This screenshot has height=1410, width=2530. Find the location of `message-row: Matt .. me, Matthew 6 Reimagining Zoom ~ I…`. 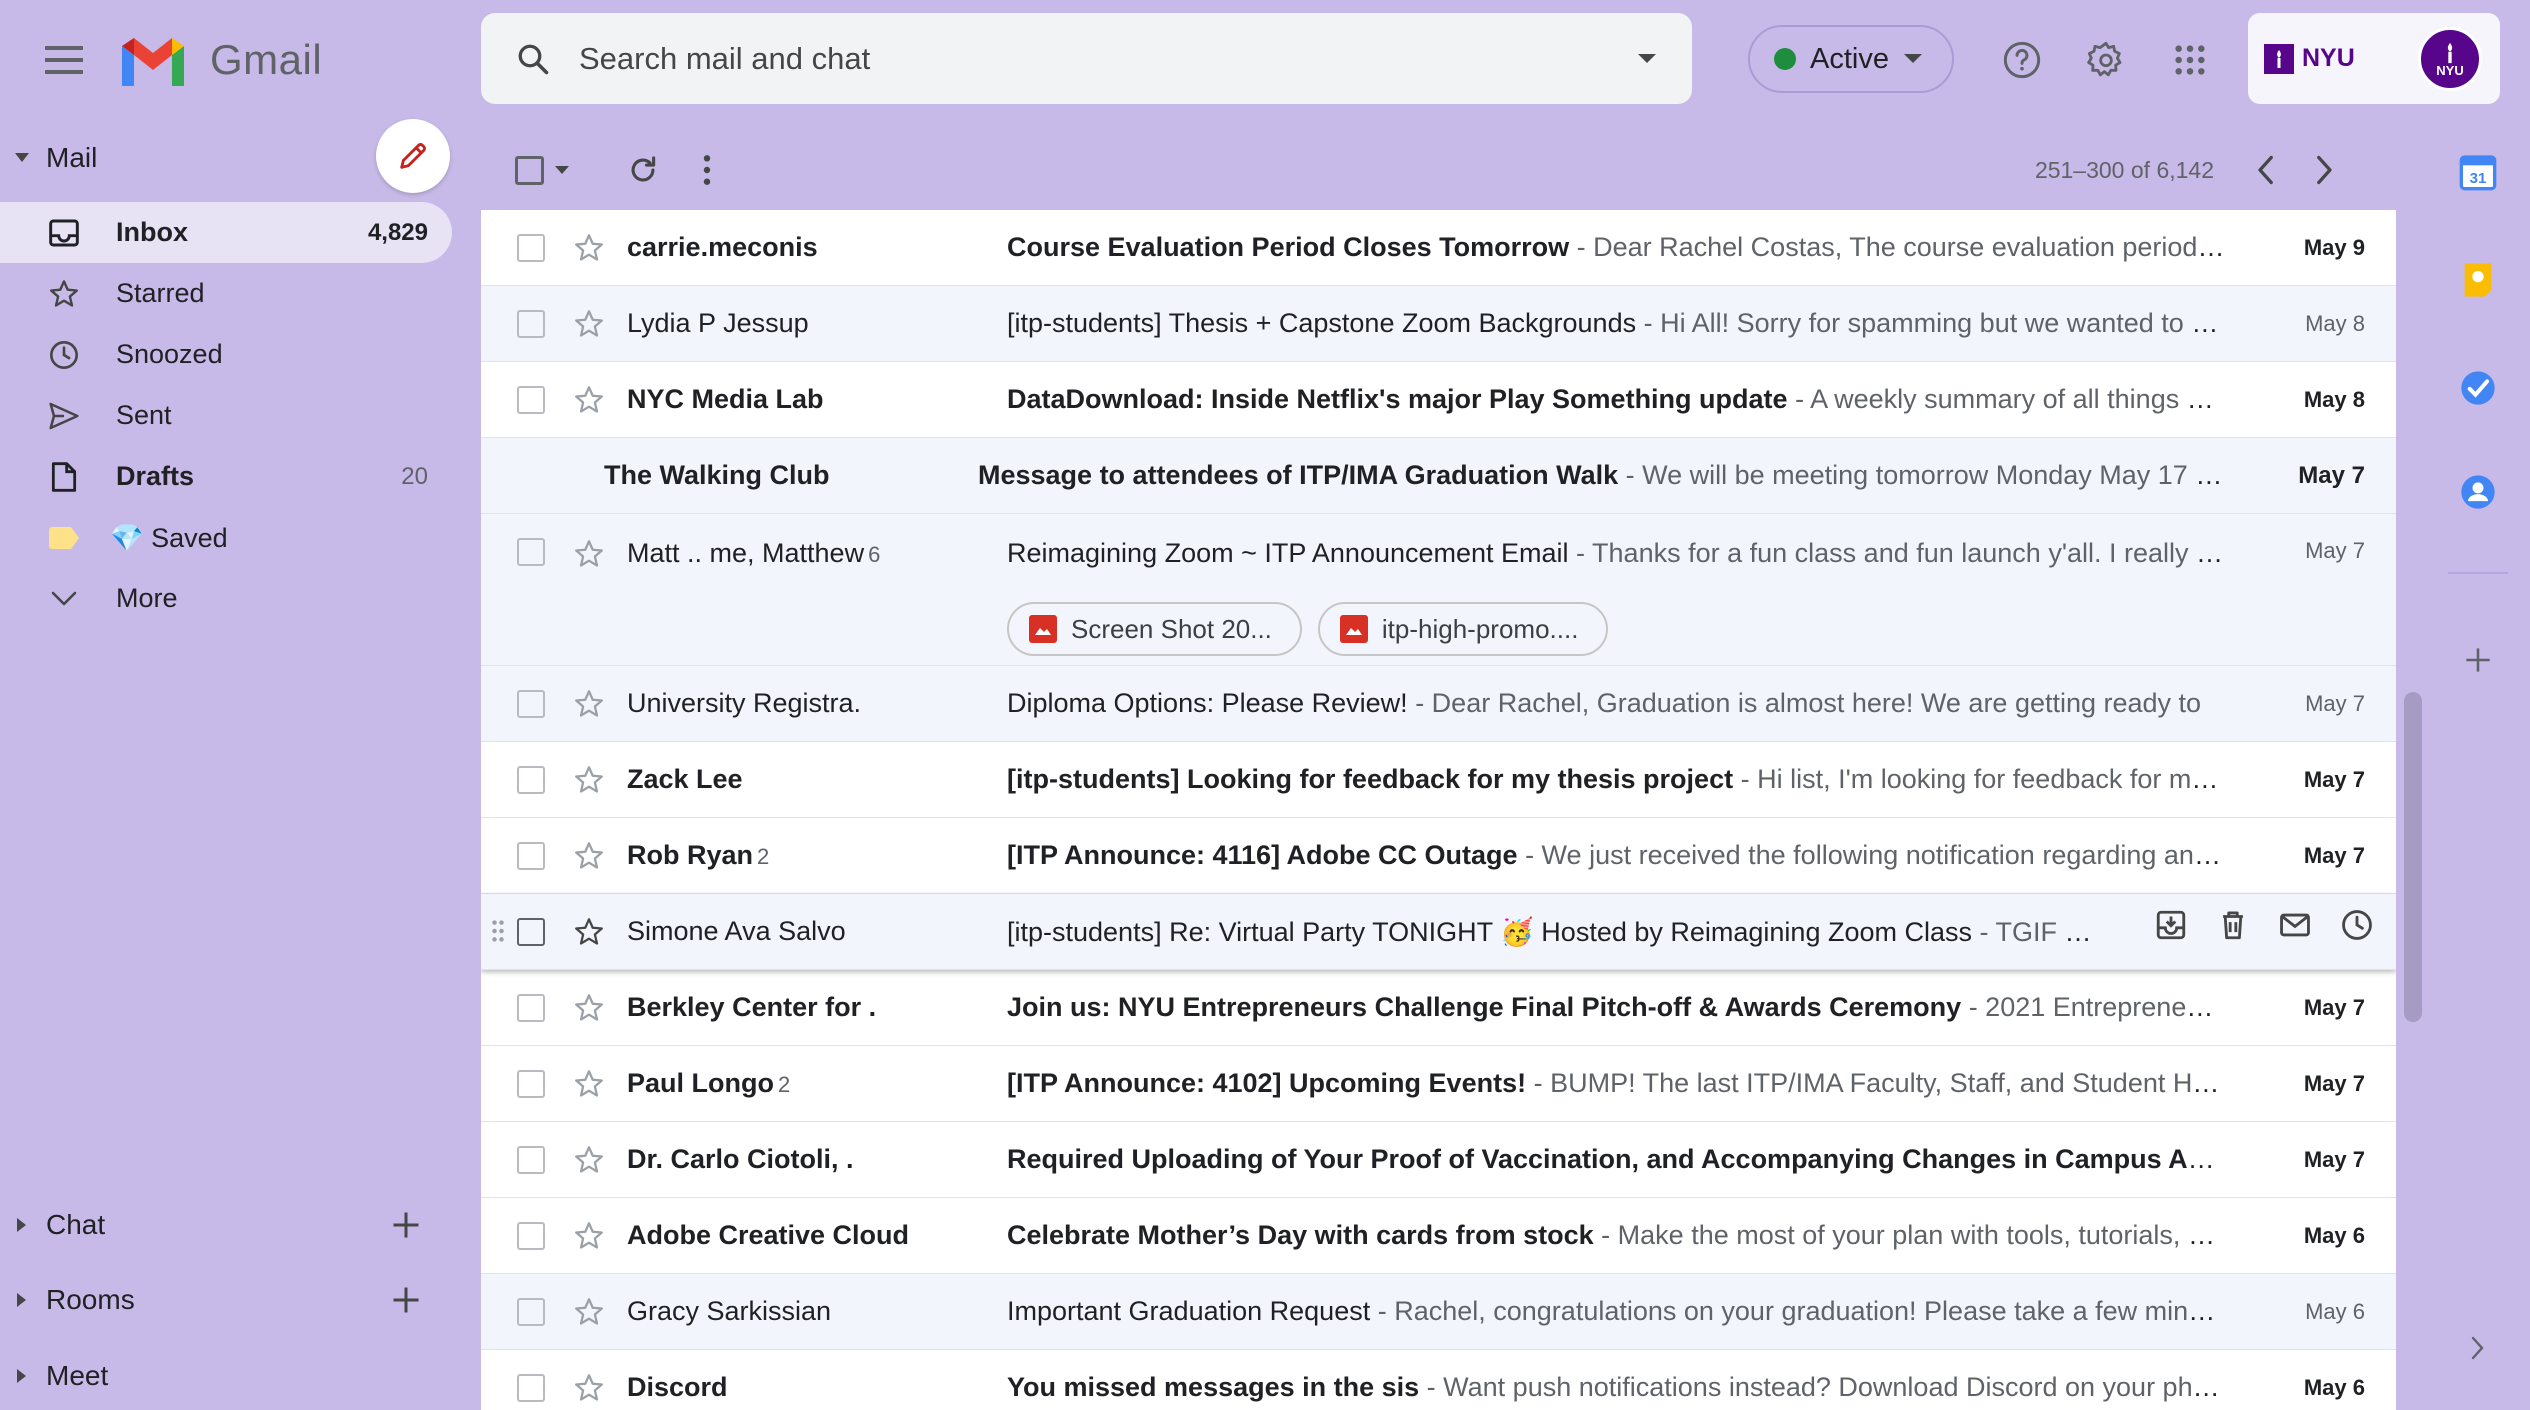

message-row: Matt .. me, Matthew 6 Reimagining Zoom ~ I… is located at coordinates (1438, 590).